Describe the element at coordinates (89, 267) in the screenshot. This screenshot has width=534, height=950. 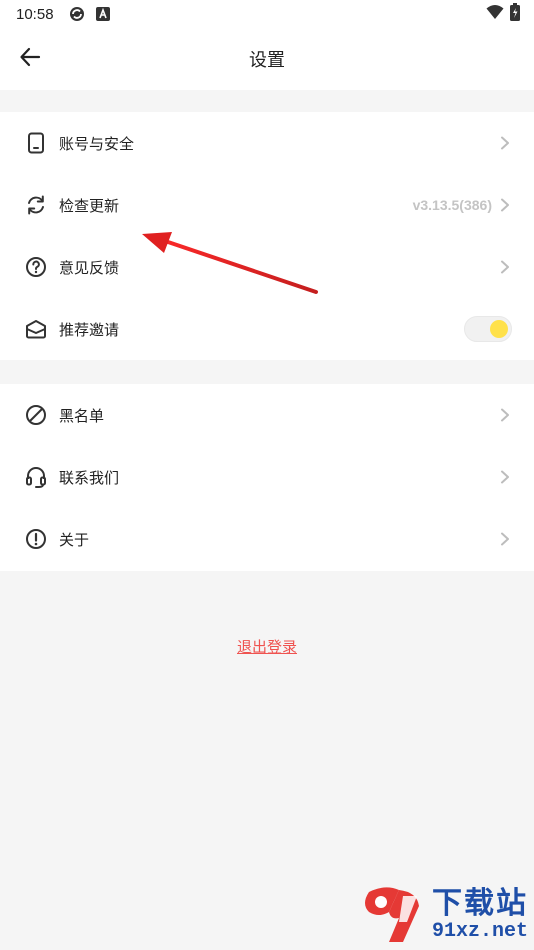
I see `row-label: 意见反馈` at that location.